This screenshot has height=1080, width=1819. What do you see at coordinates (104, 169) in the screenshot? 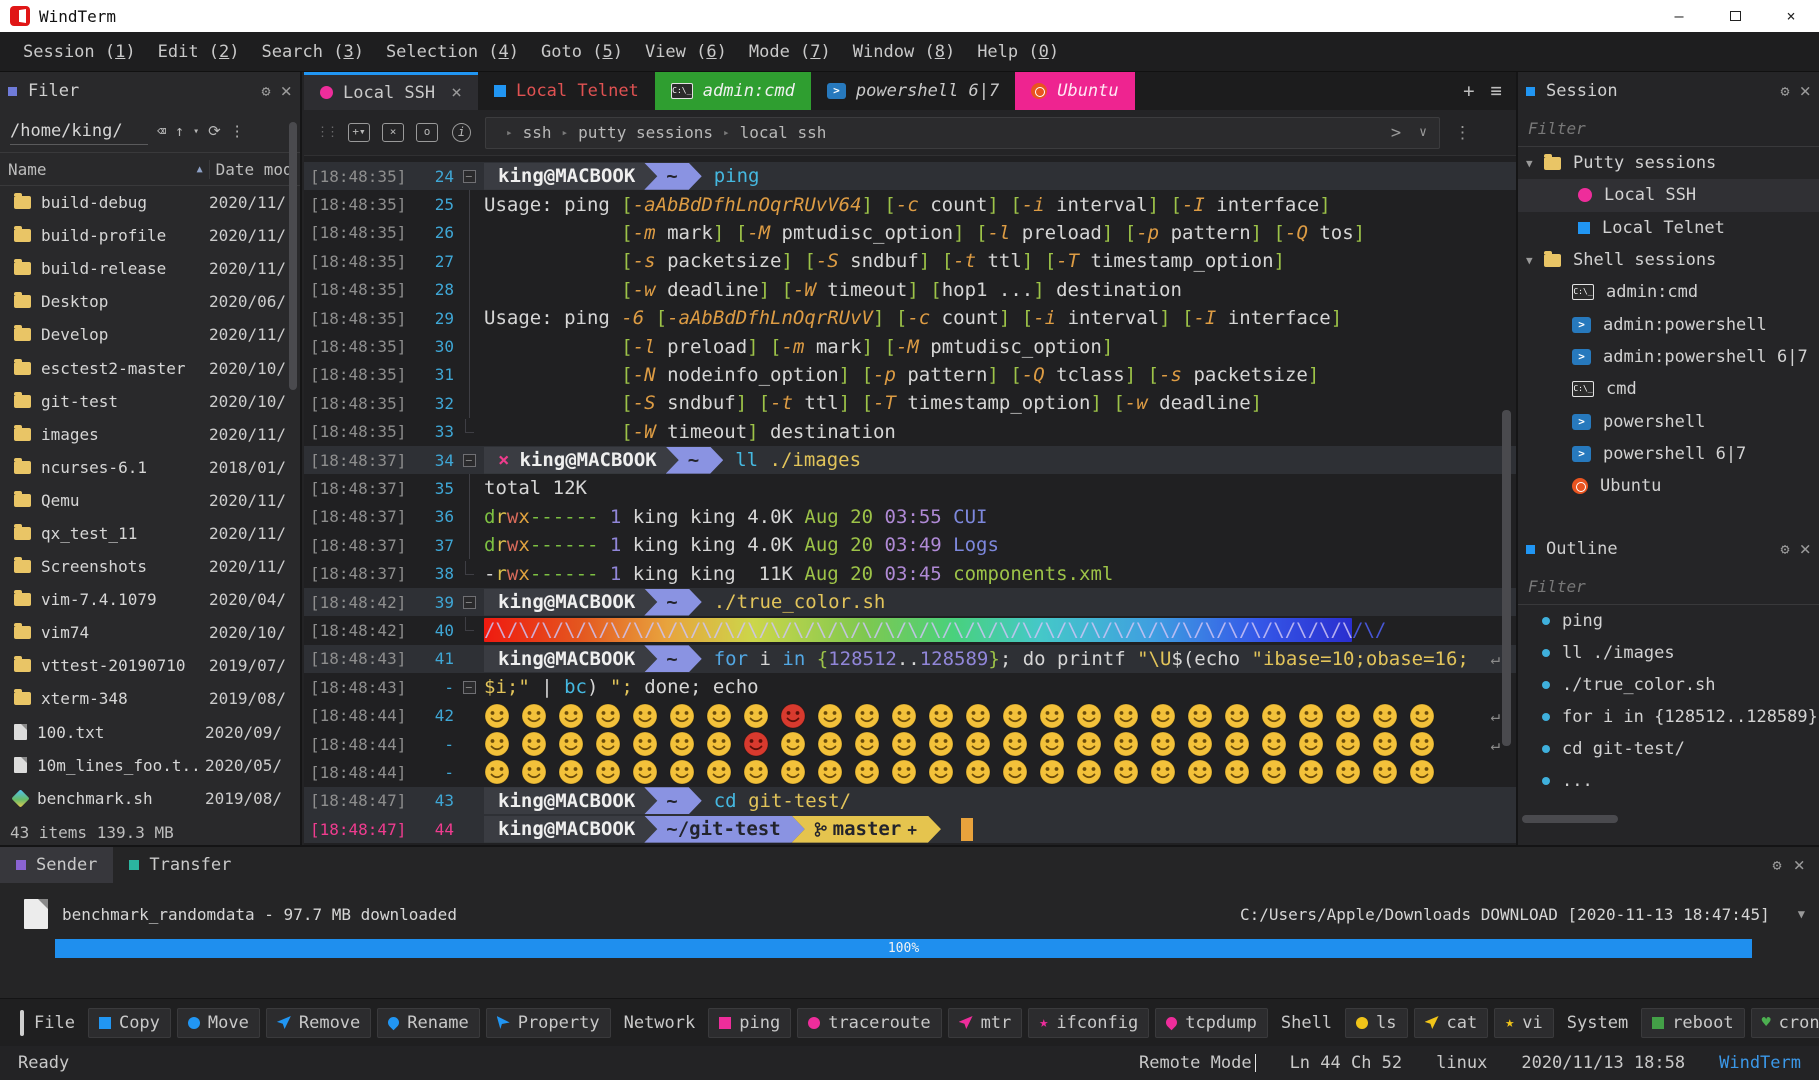
I see `column-header-name: Name ▲` at bounding box center [104, 169].